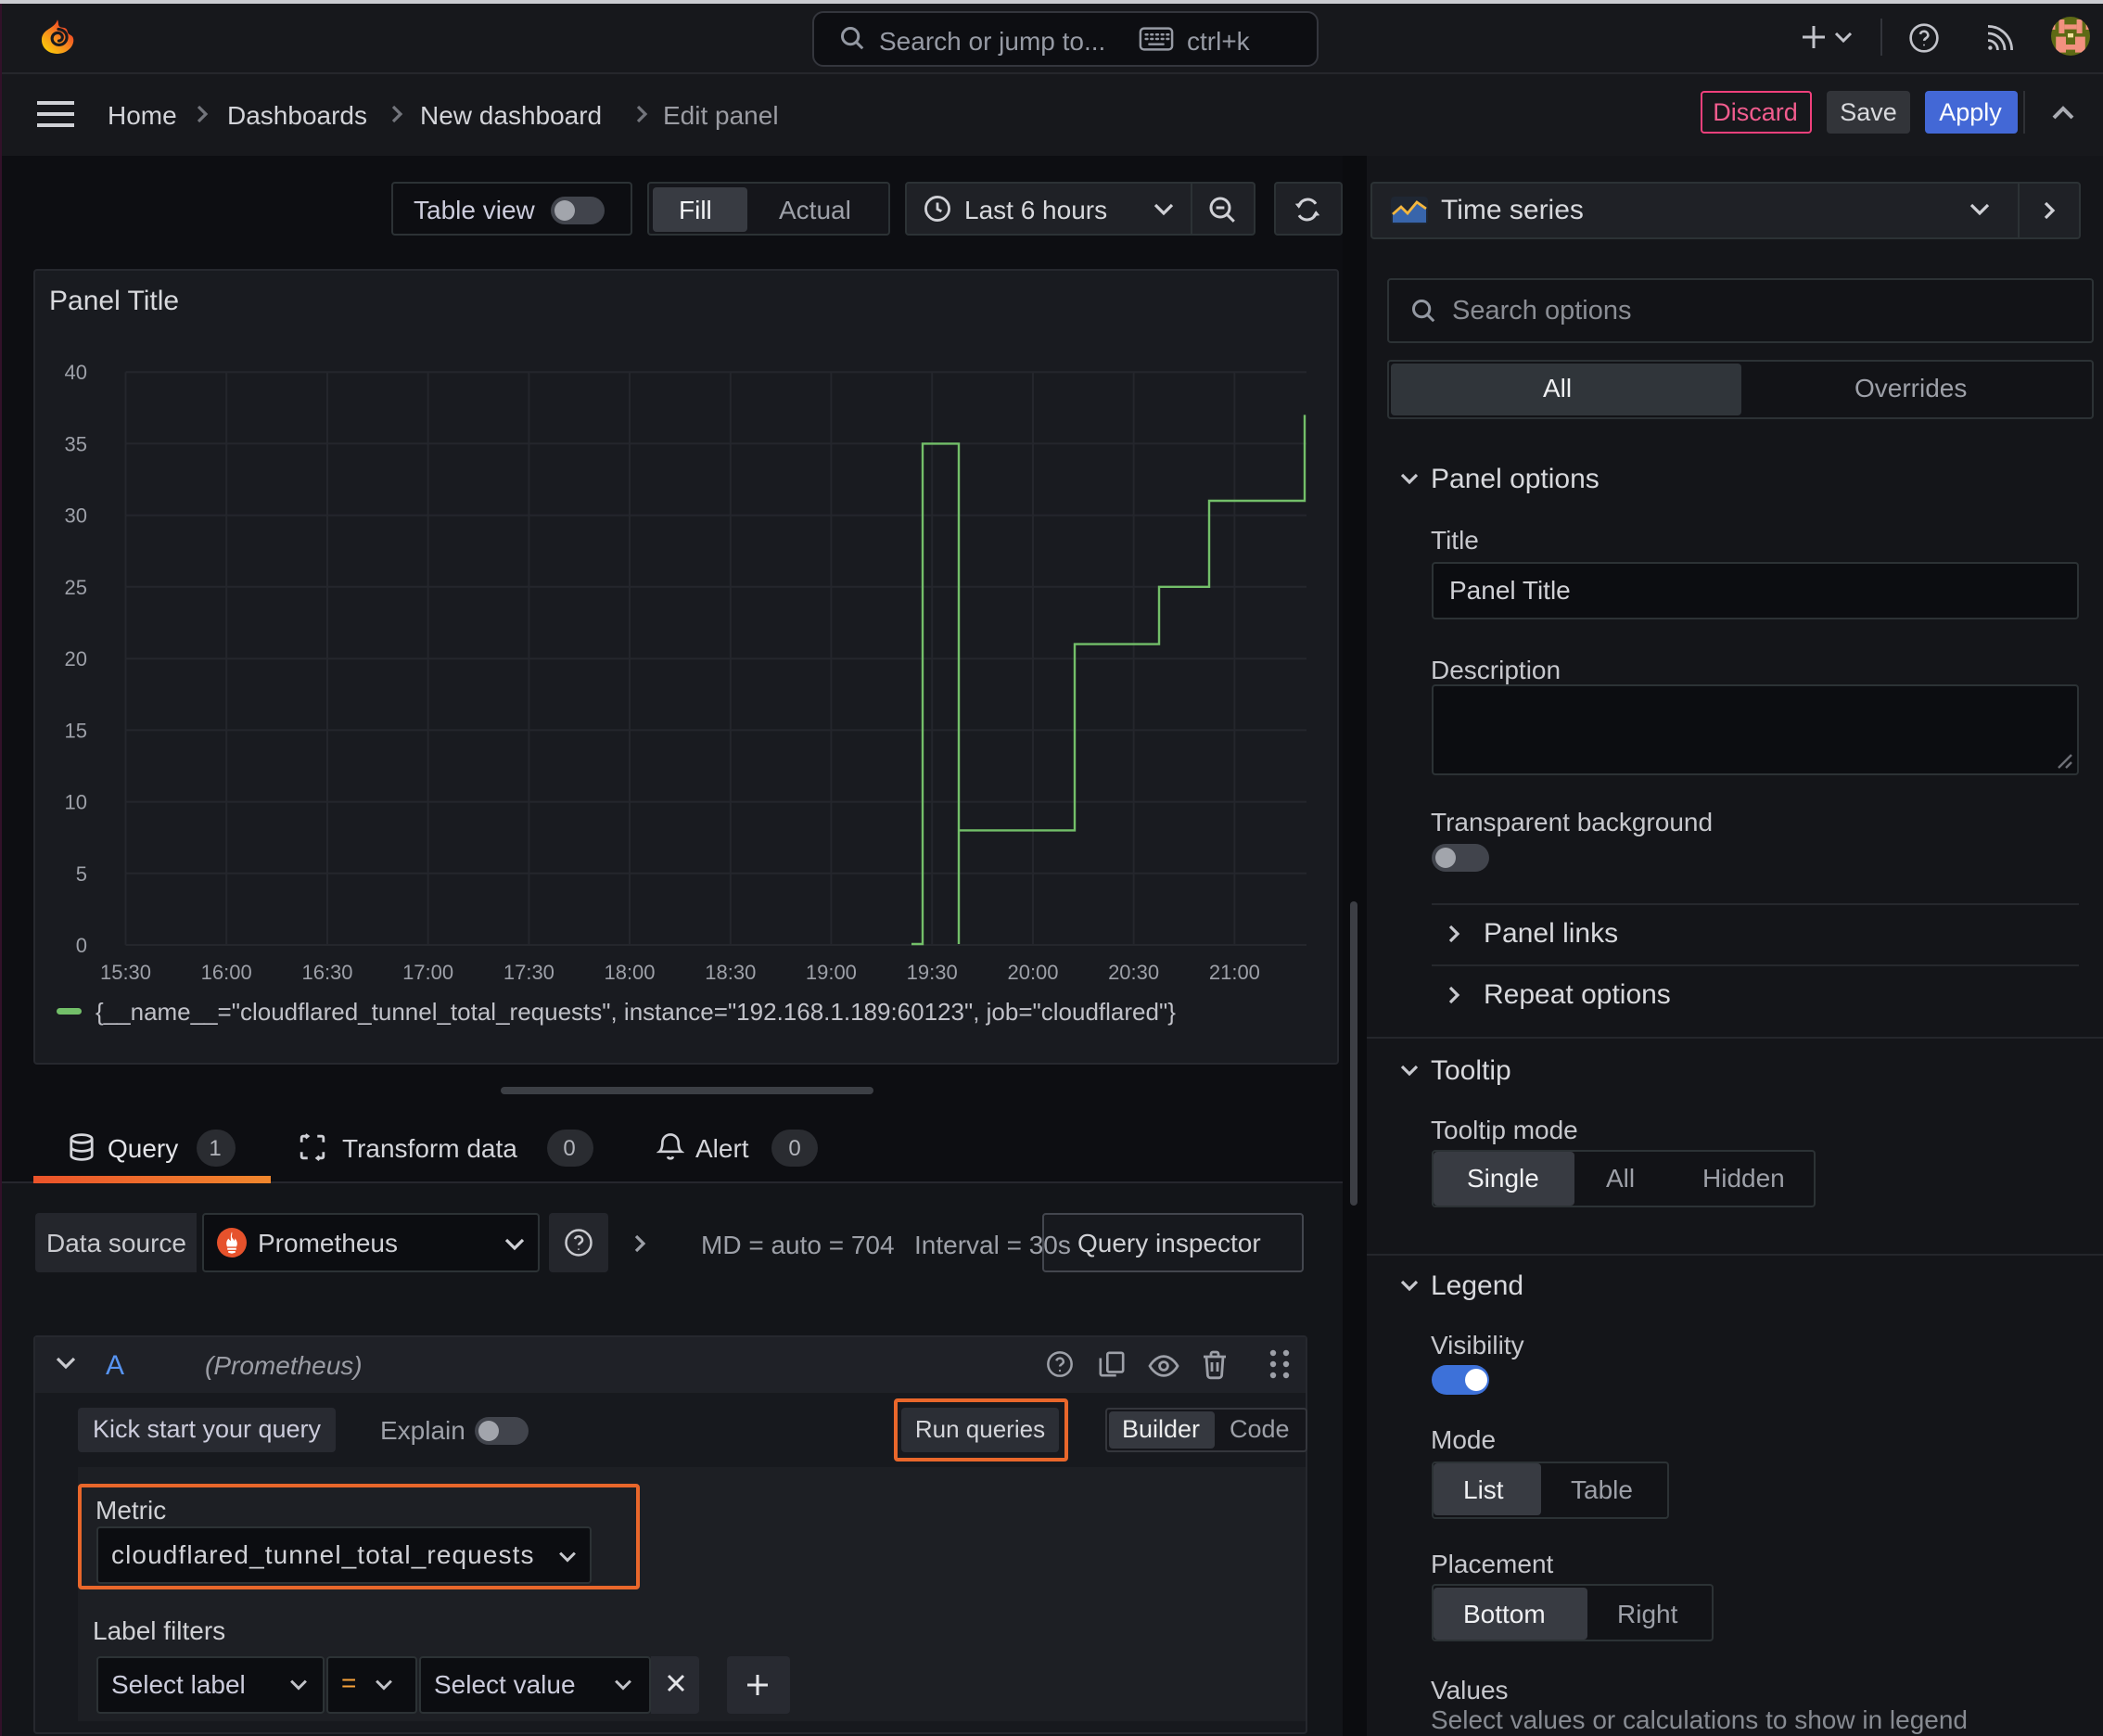  Describe the element at coordinates (629, 972) in the screenshot. I see `svg-text: 18:00` at that location.